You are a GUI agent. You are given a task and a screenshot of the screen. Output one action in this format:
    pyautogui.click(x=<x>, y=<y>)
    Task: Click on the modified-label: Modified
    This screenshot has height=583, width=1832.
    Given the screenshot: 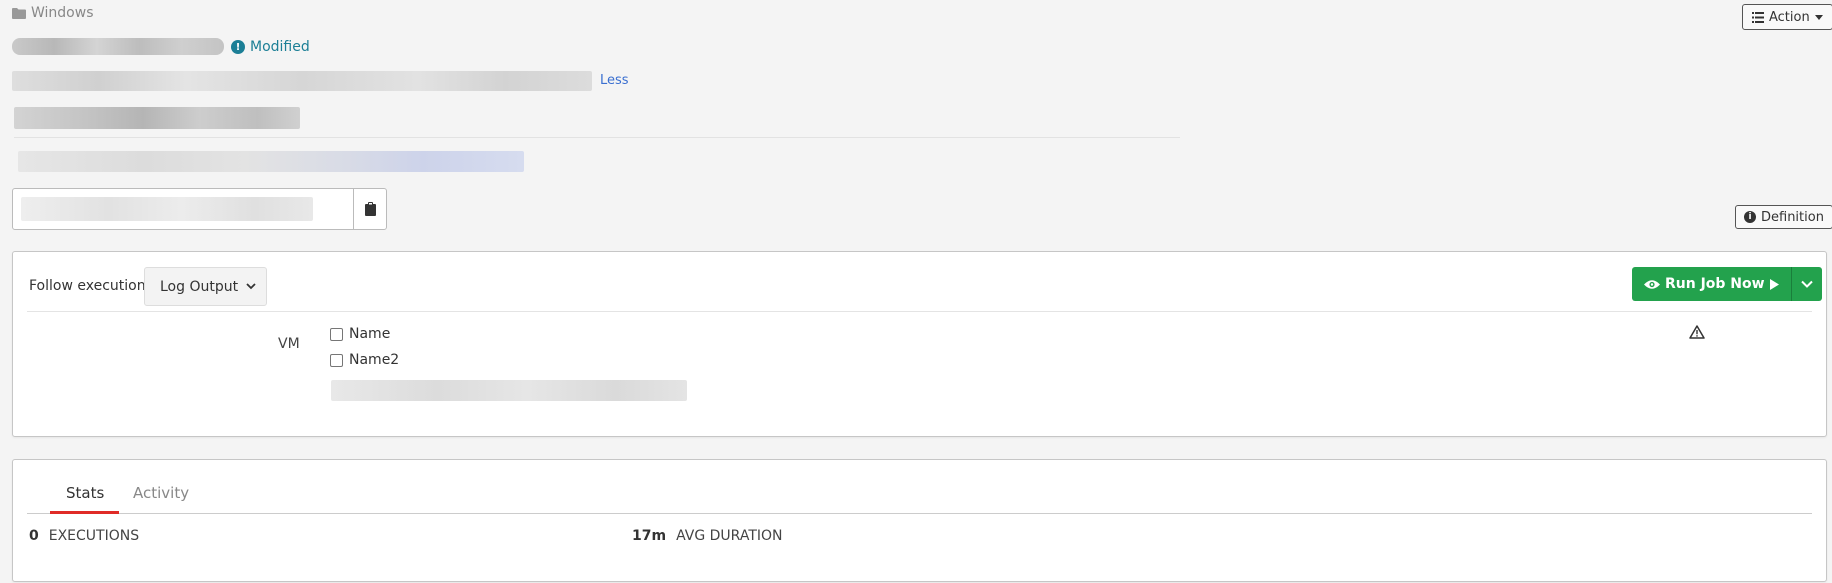 What is the action you would take?
    pyautogui.click(x=280, y=47)
    